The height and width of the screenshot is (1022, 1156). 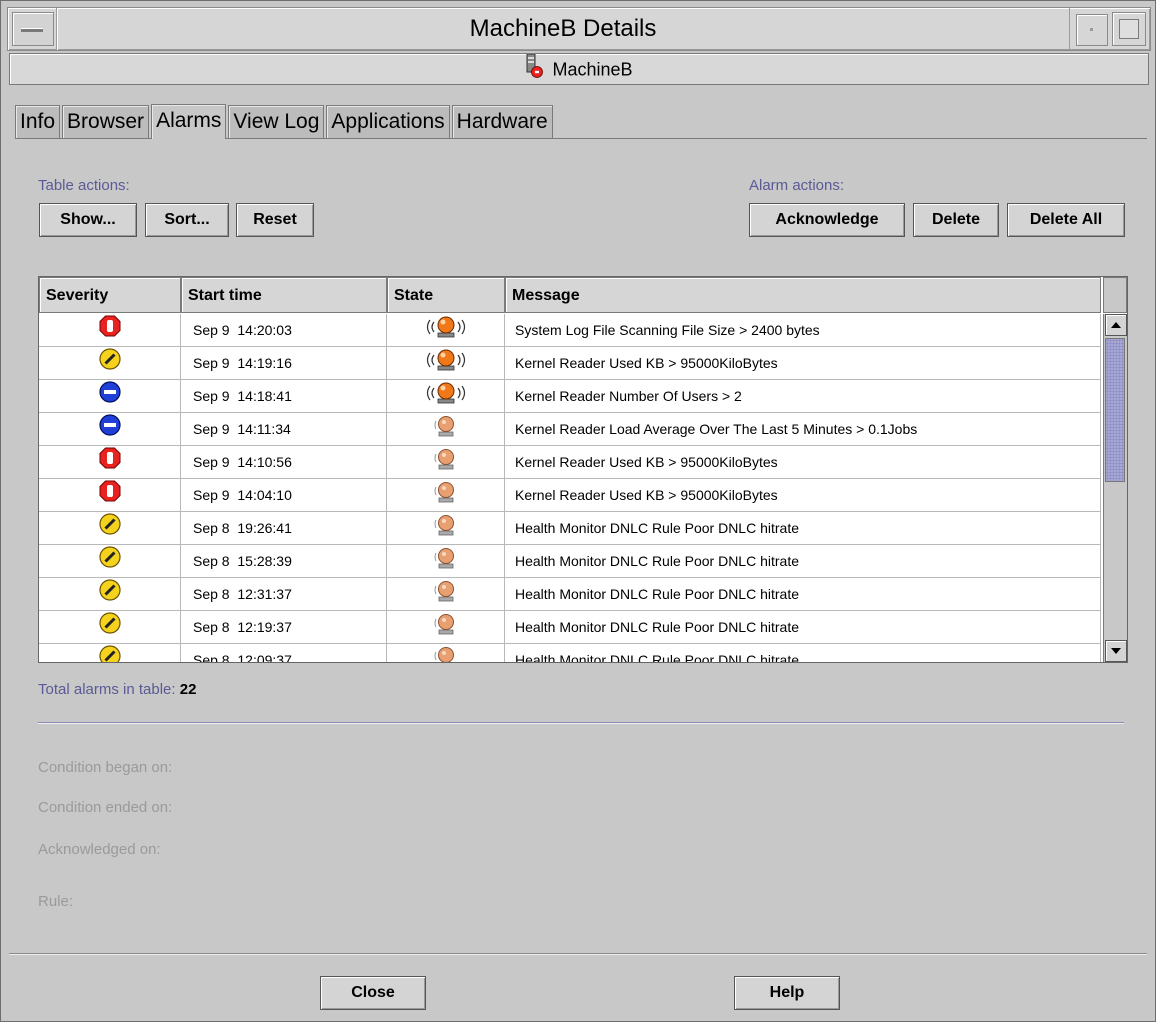 What do you see at coordinates (189, 121) in the screenshot?
I see `tab-alarms: Alarms` at bounding box center [189, 121].